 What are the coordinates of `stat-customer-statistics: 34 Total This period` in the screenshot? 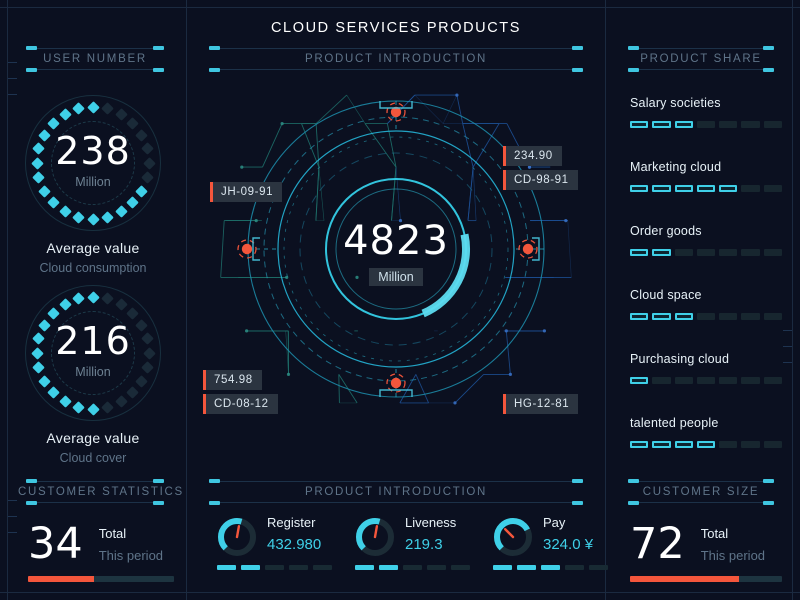 It's located at (95, 544).